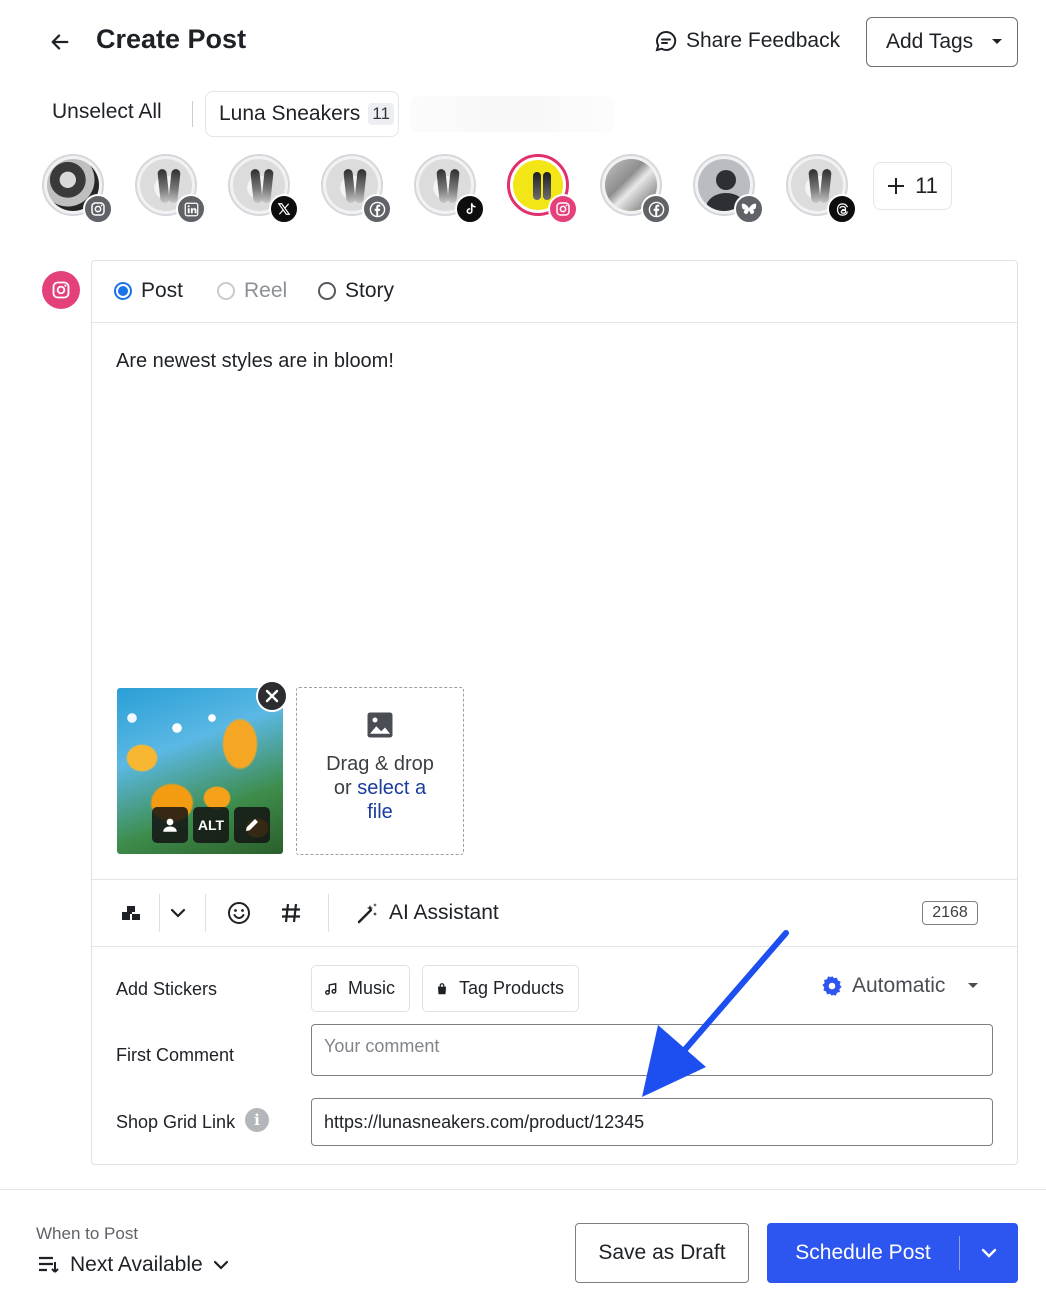 The height and width of the screenshot is (1304, 1046). I want to click on select-file-link: select a, so click(391, 788).